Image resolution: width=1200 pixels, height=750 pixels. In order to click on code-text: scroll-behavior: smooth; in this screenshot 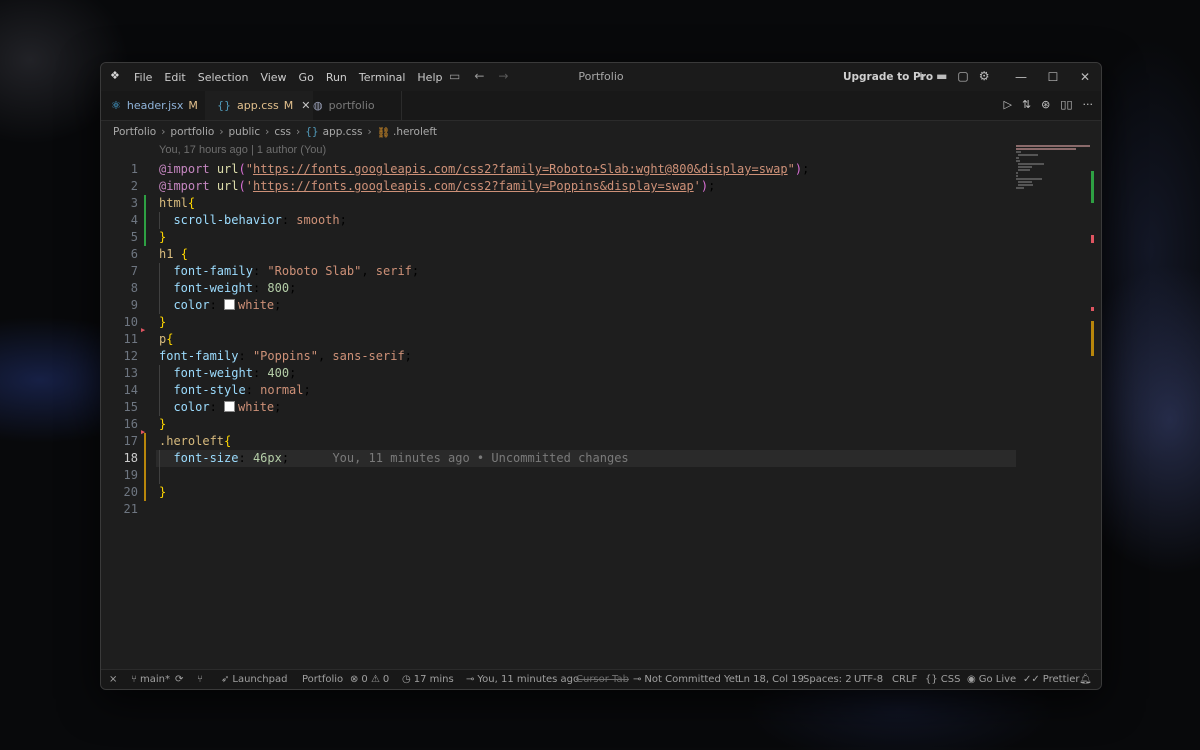, I will do `click(260, 220)`.